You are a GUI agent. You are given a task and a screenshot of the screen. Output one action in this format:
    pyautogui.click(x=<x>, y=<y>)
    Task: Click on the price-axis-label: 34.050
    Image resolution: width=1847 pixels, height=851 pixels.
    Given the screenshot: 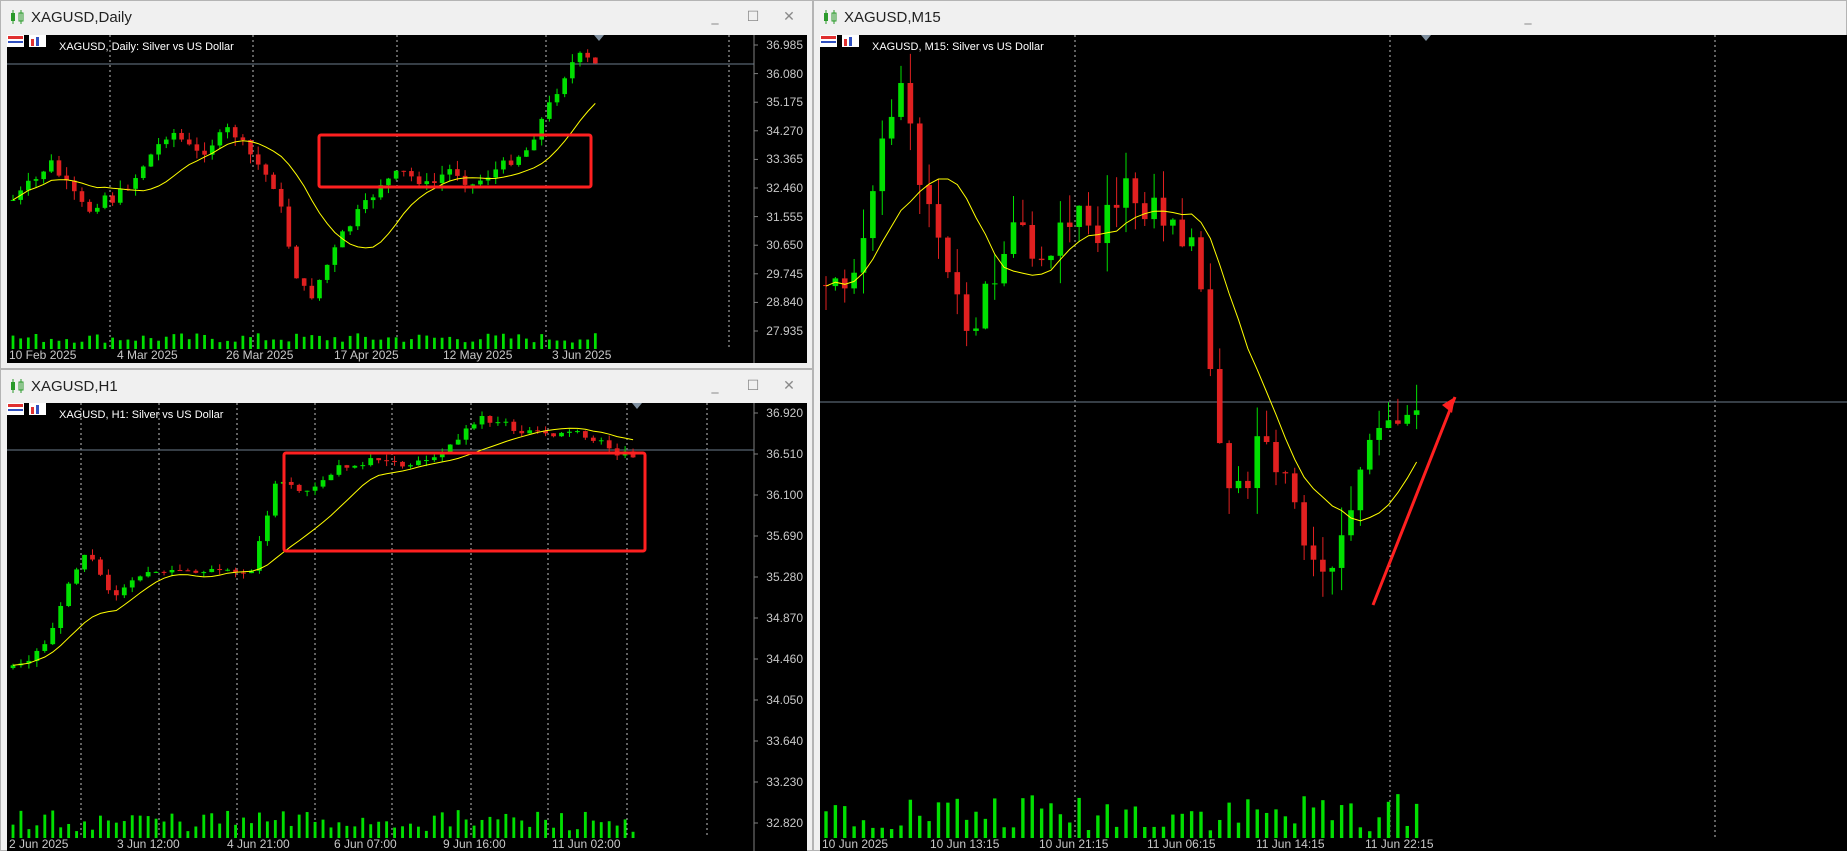 What is the action you would take?
    pyautogui.click(x=784, y=700)
    